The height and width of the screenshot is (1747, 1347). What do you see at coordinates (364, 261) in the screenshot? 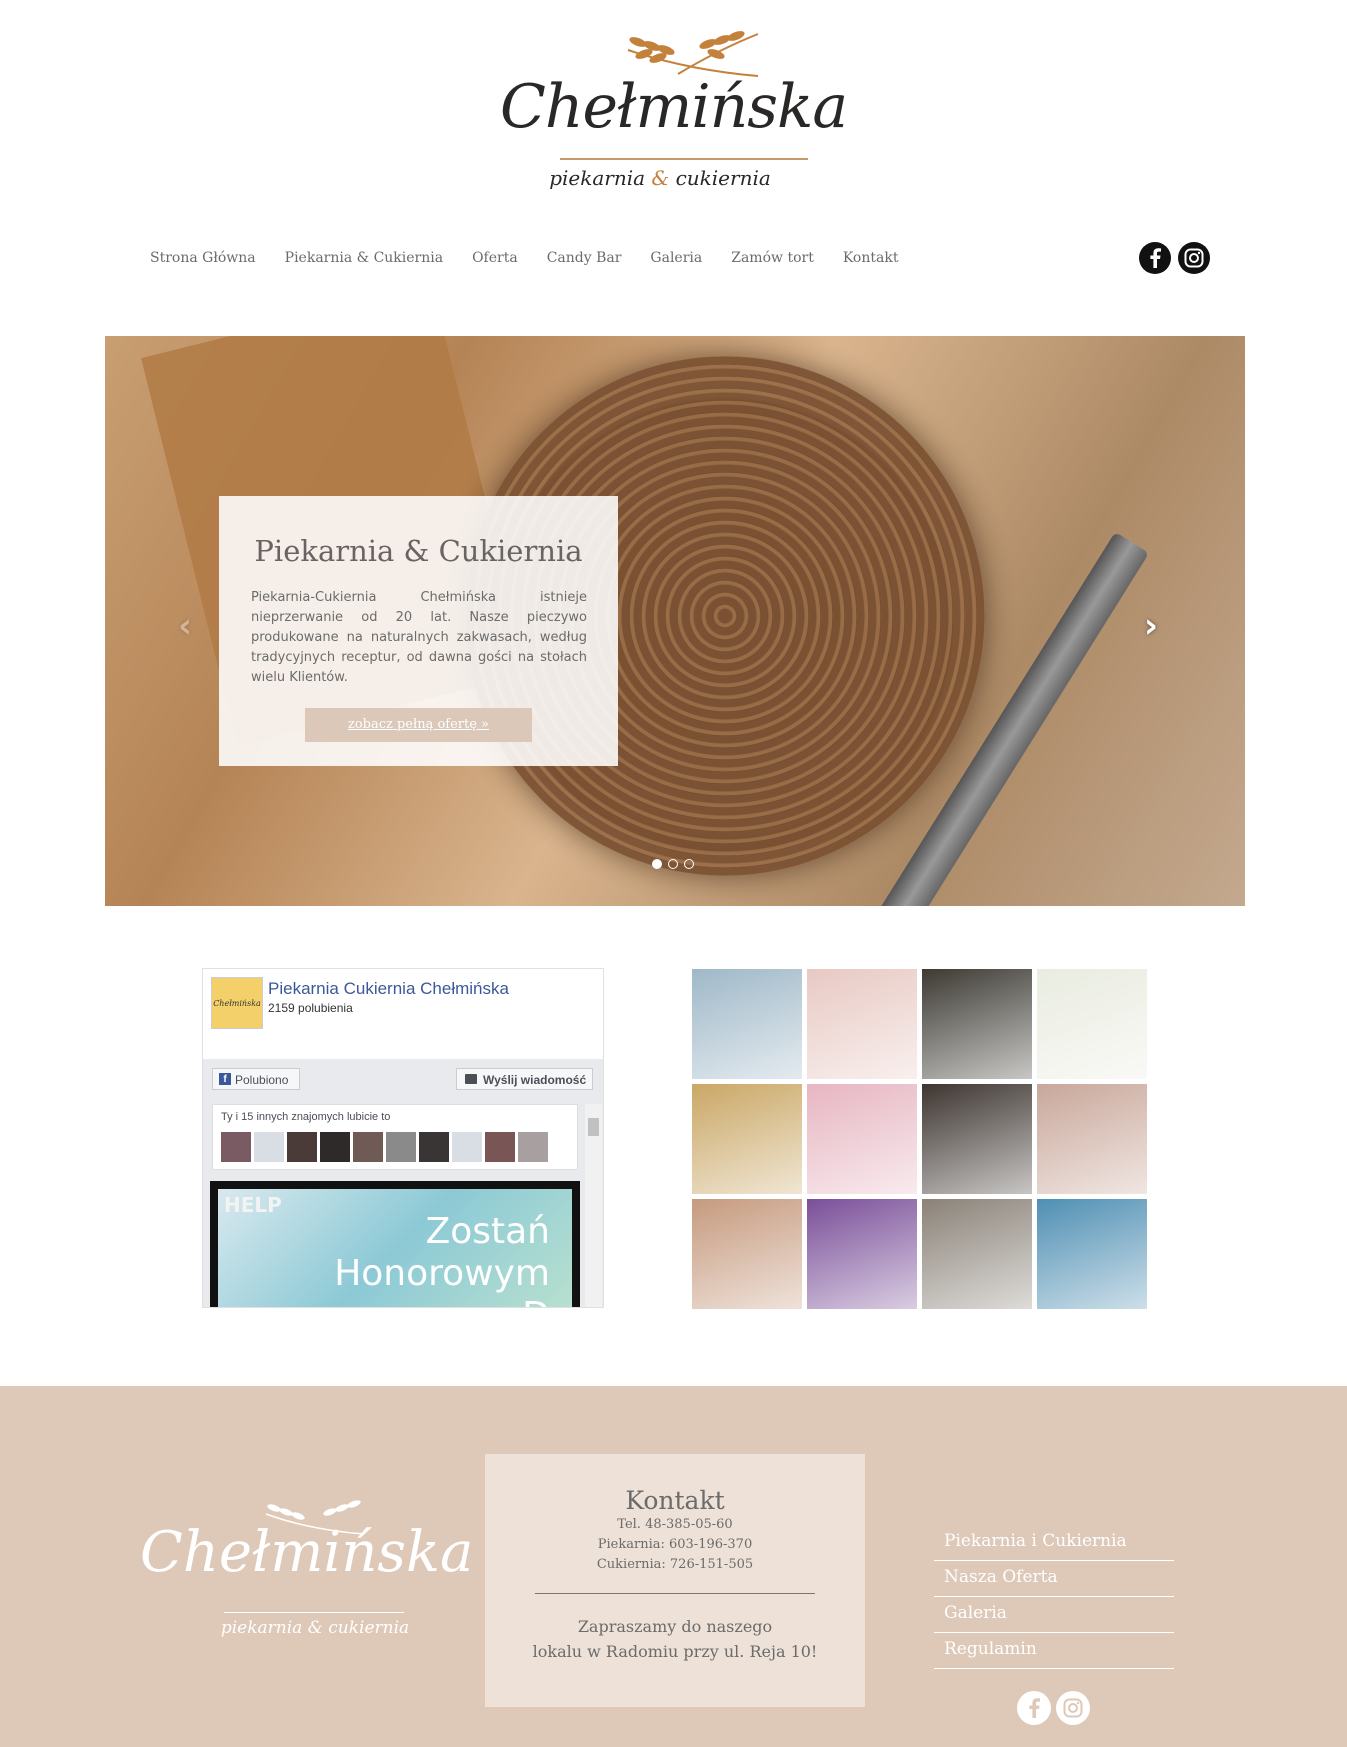
I see `nav-bakery: Piekarnia & Cukiernia` at bounding box center [364, 261].